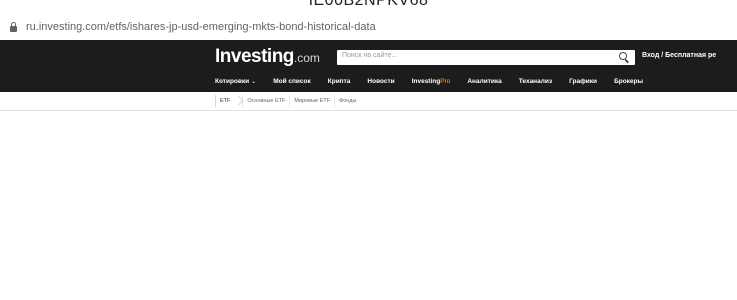  I want to click on chevron-down-icon: ⌄, so click(254, 81).